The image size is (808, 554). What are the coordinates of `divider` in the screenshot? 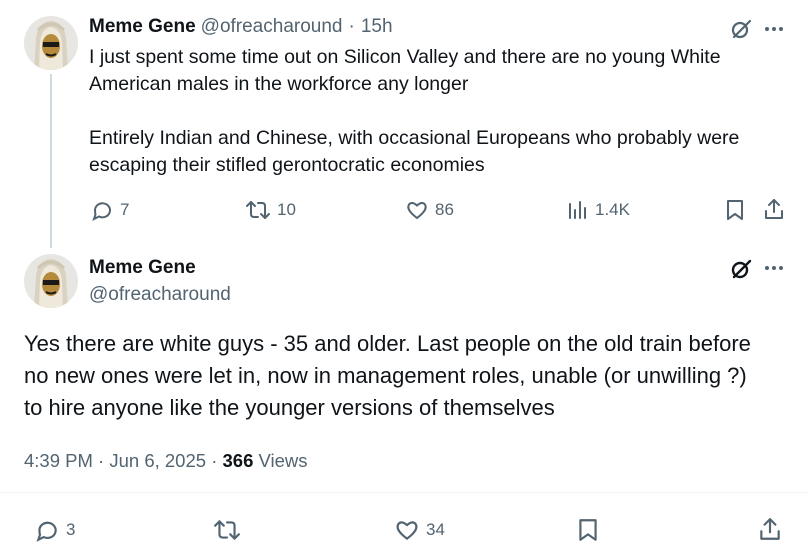 It's located at (404, 492).